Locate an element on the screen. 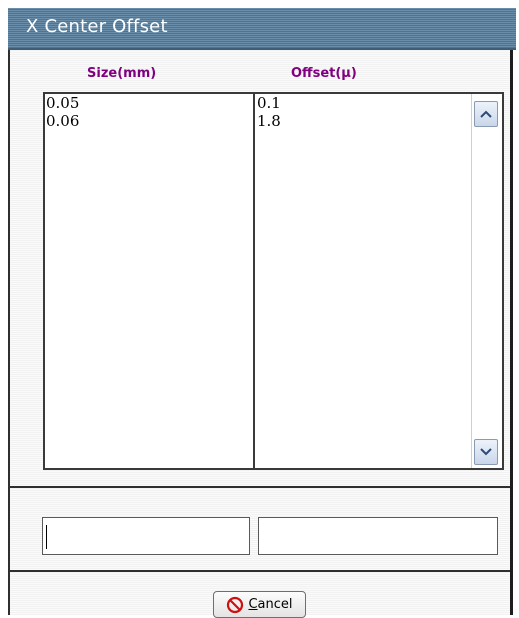 The width and height of the screenshot is (519, 618). cancel-button: Cancel is located at coordinates (259, 604).